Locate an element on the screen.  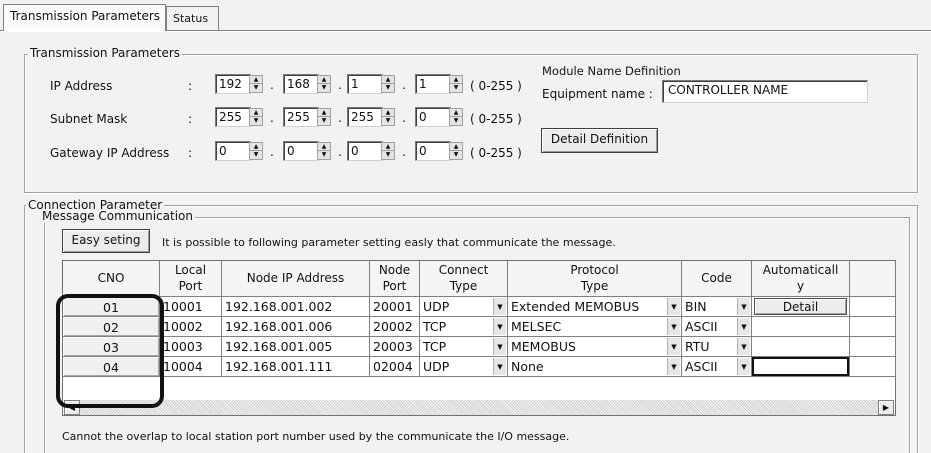
cell-local-port: 10003 is located at coordinates (191, 347).